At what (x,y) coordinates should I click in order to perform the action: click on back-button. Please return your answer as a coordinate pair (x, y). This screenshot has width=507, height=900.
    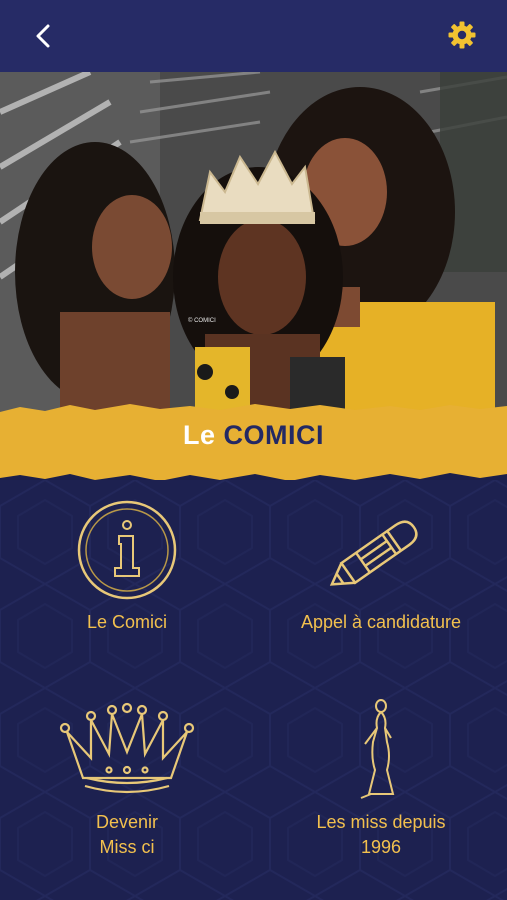
    Looking at the image, I should click on (44, 36).